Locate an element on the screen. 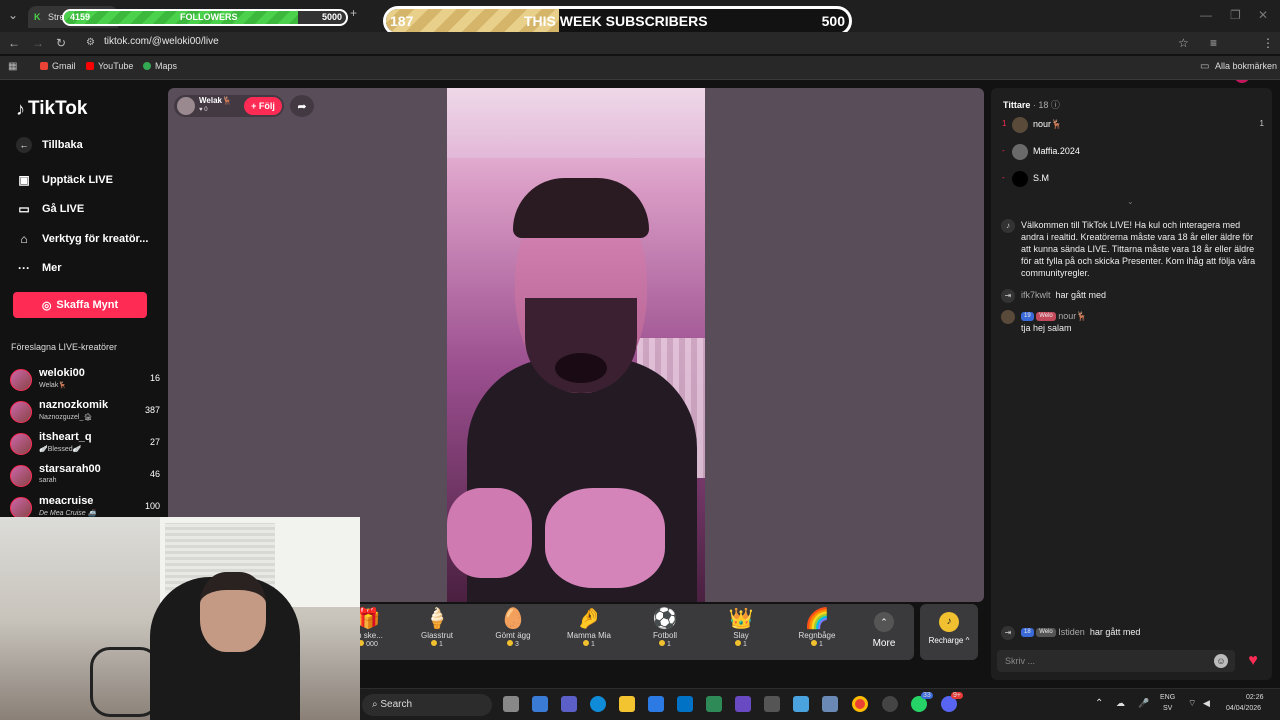 Image resolution: width=1280 pixels, height=720 pixels. subscribers-goal: 500 is located at coordinates (833, 21).